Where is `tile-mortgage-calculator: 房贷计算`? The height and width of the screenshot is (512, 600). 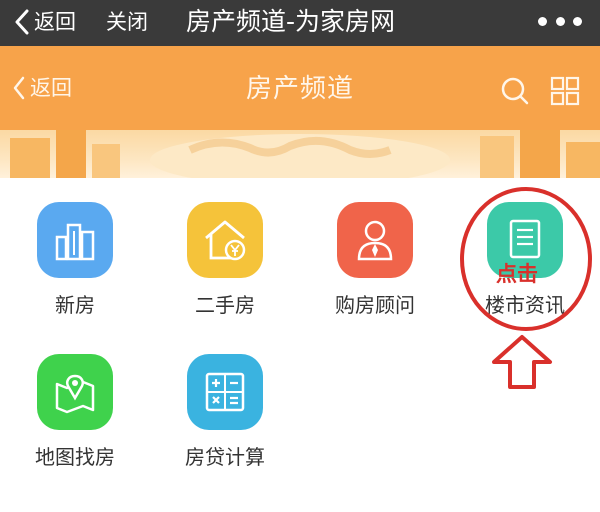
tile-mortgage-calculator: 房贷计算 is located at coordinates (225, 400).